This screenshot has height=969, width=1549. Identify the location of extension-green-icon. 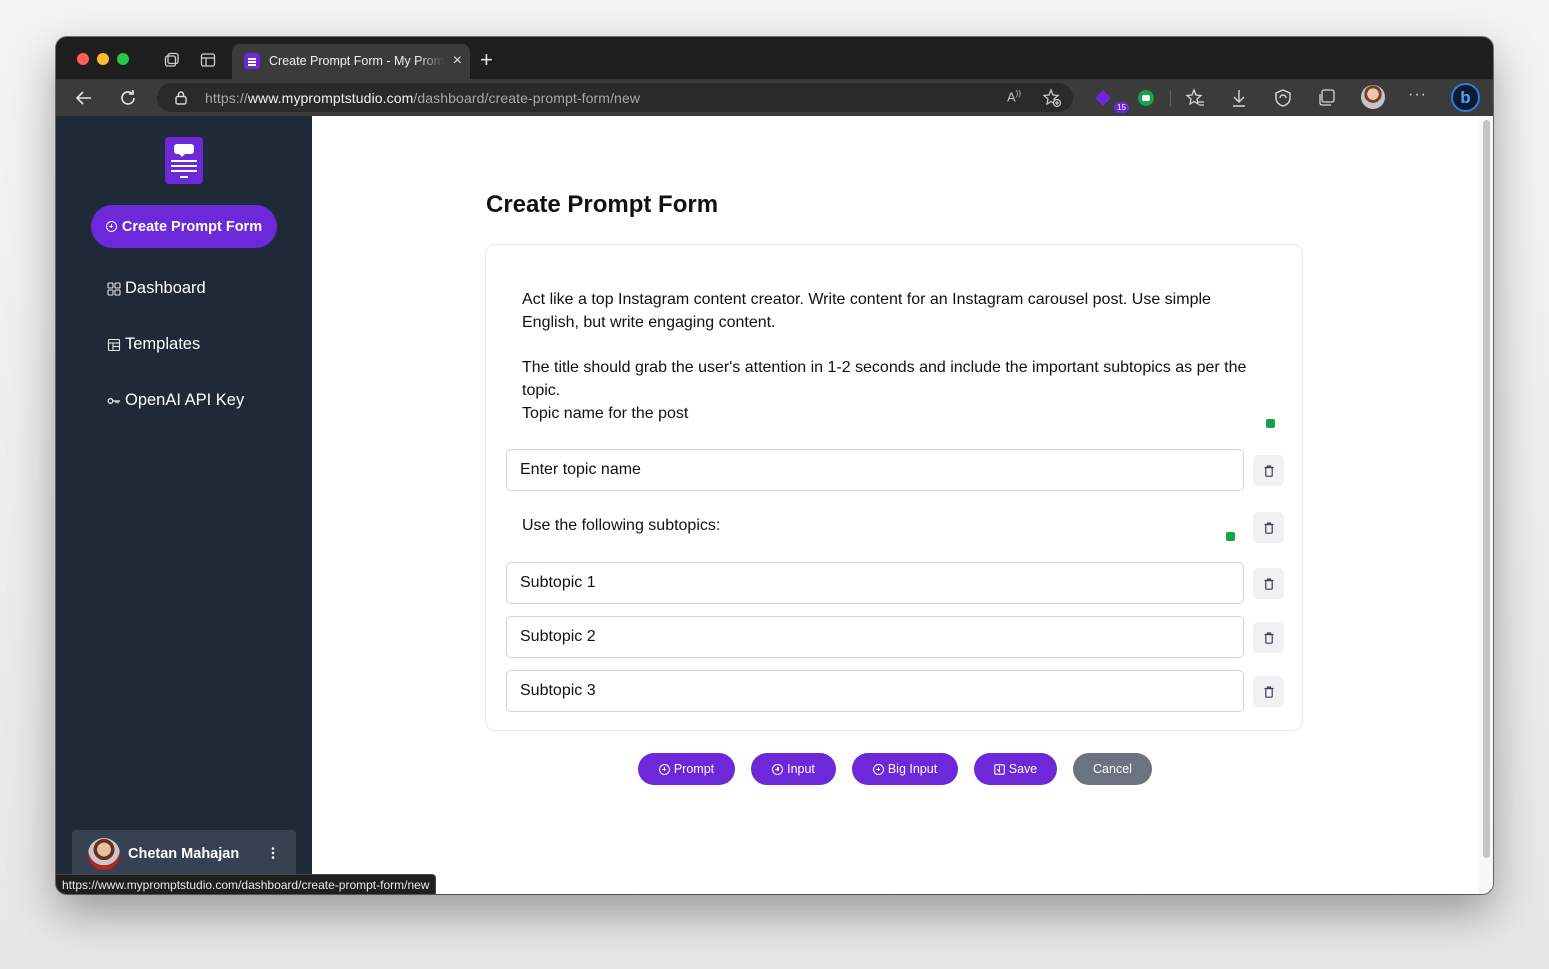
(1146, 98).